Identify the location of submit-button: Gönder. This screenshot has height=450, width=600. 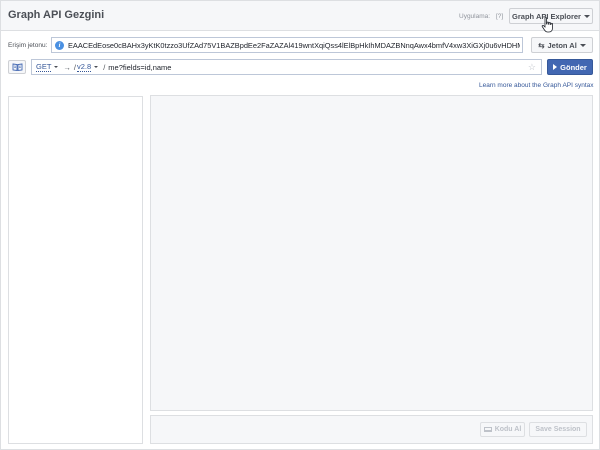
(570, 67).